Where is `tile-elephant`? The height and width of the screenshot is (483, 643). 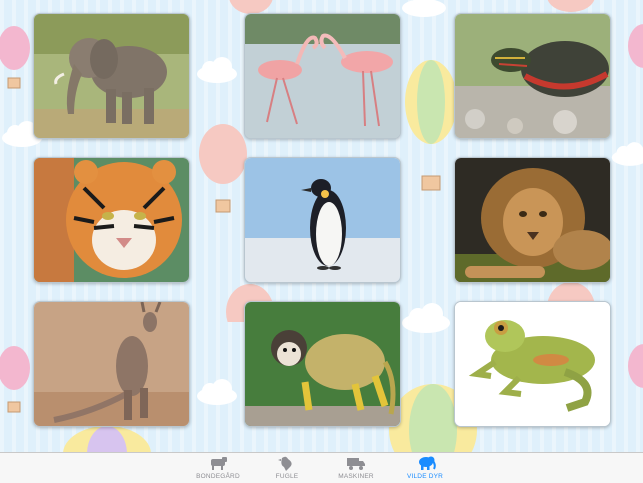 tile-elephant is located at coordinates (111, 76).